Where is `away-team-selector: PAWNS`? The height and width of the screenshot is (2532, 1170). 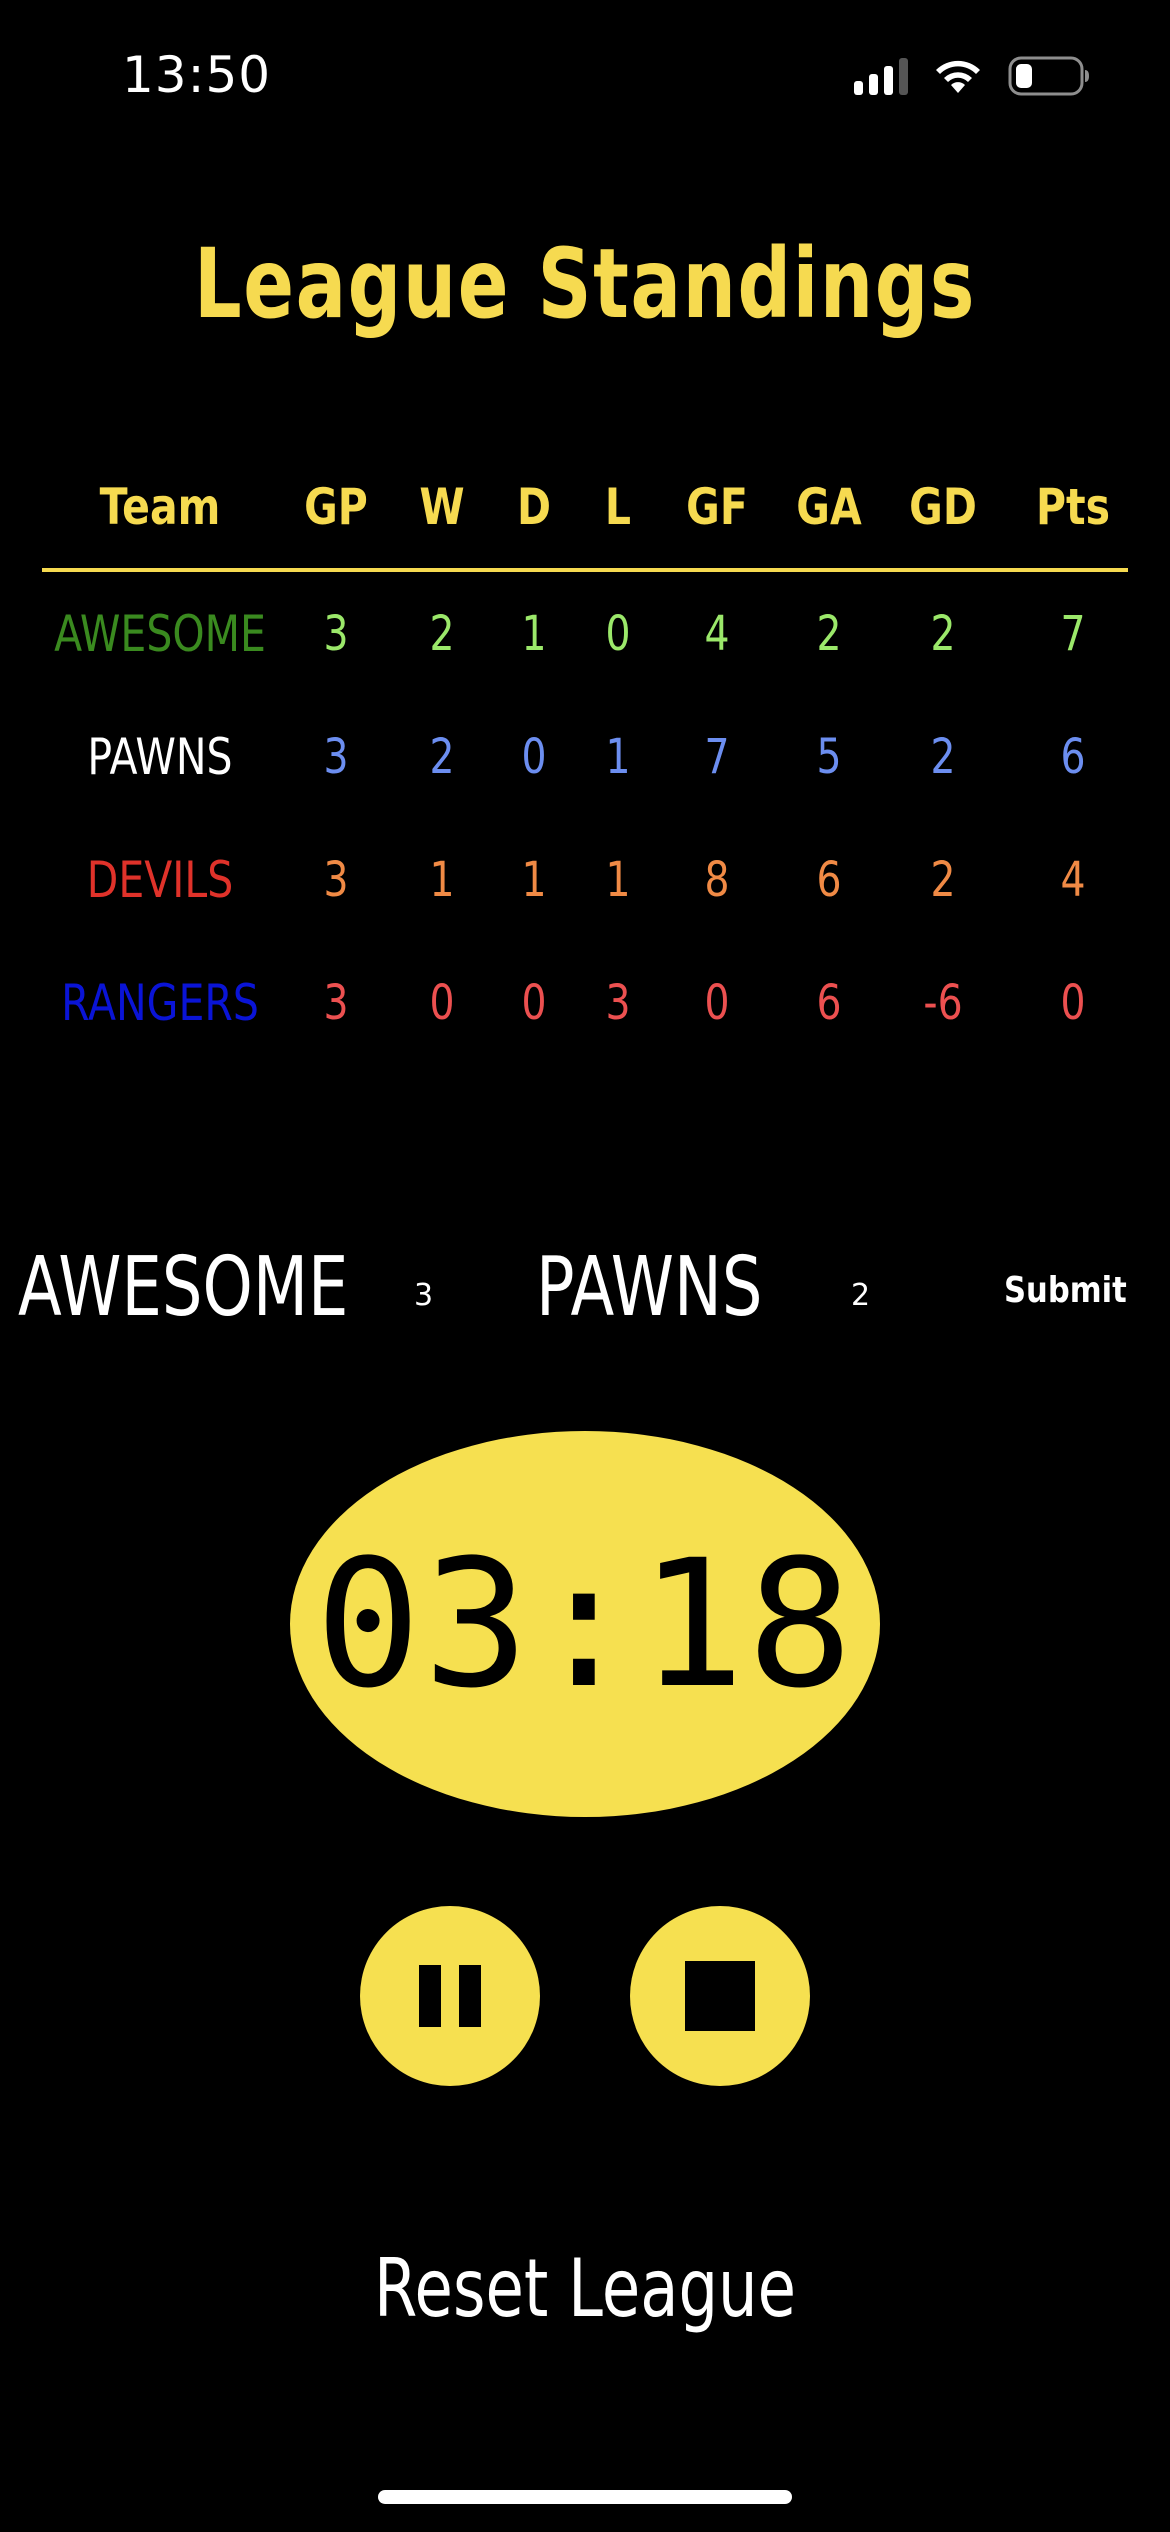 away-team-selector: PAWNS is located at coordinates (649, 1287).